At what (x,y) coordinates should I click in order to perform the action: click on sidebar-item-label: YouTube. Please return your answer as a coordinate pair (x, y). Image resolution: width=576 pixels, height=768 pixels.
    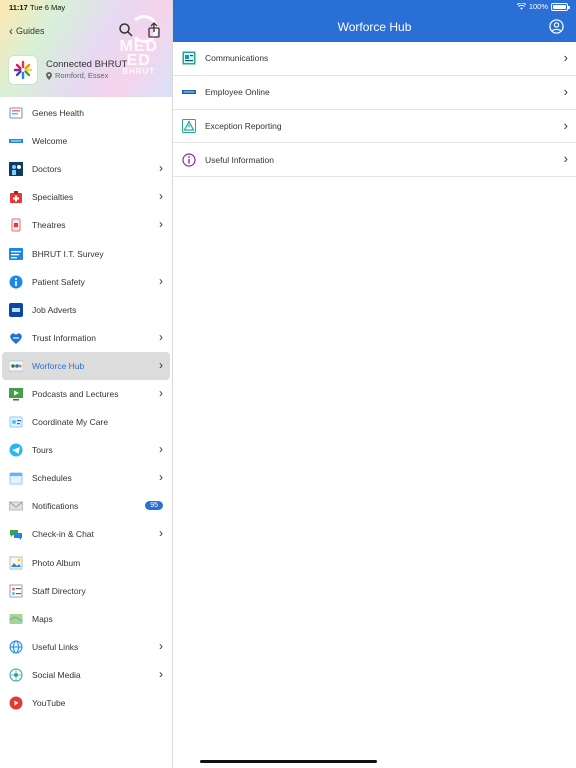
    Looking at the image, I should click on (49, 703).